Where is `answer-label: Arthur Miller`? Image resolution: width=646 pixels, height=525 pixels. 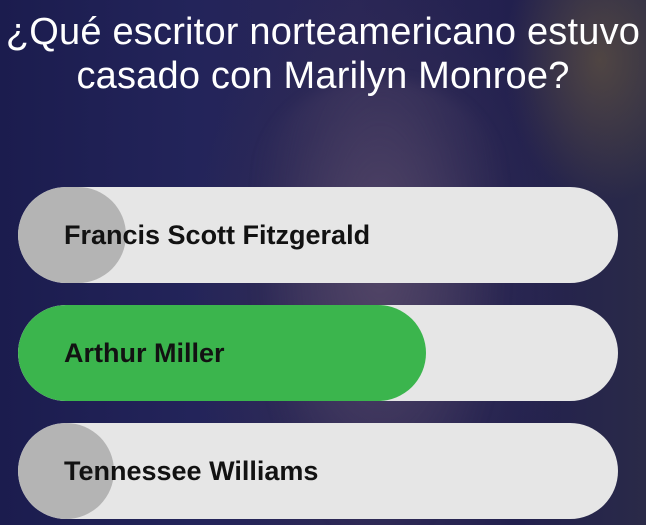 answer-label: Arthur Miller is located at coordinates (144, 353).